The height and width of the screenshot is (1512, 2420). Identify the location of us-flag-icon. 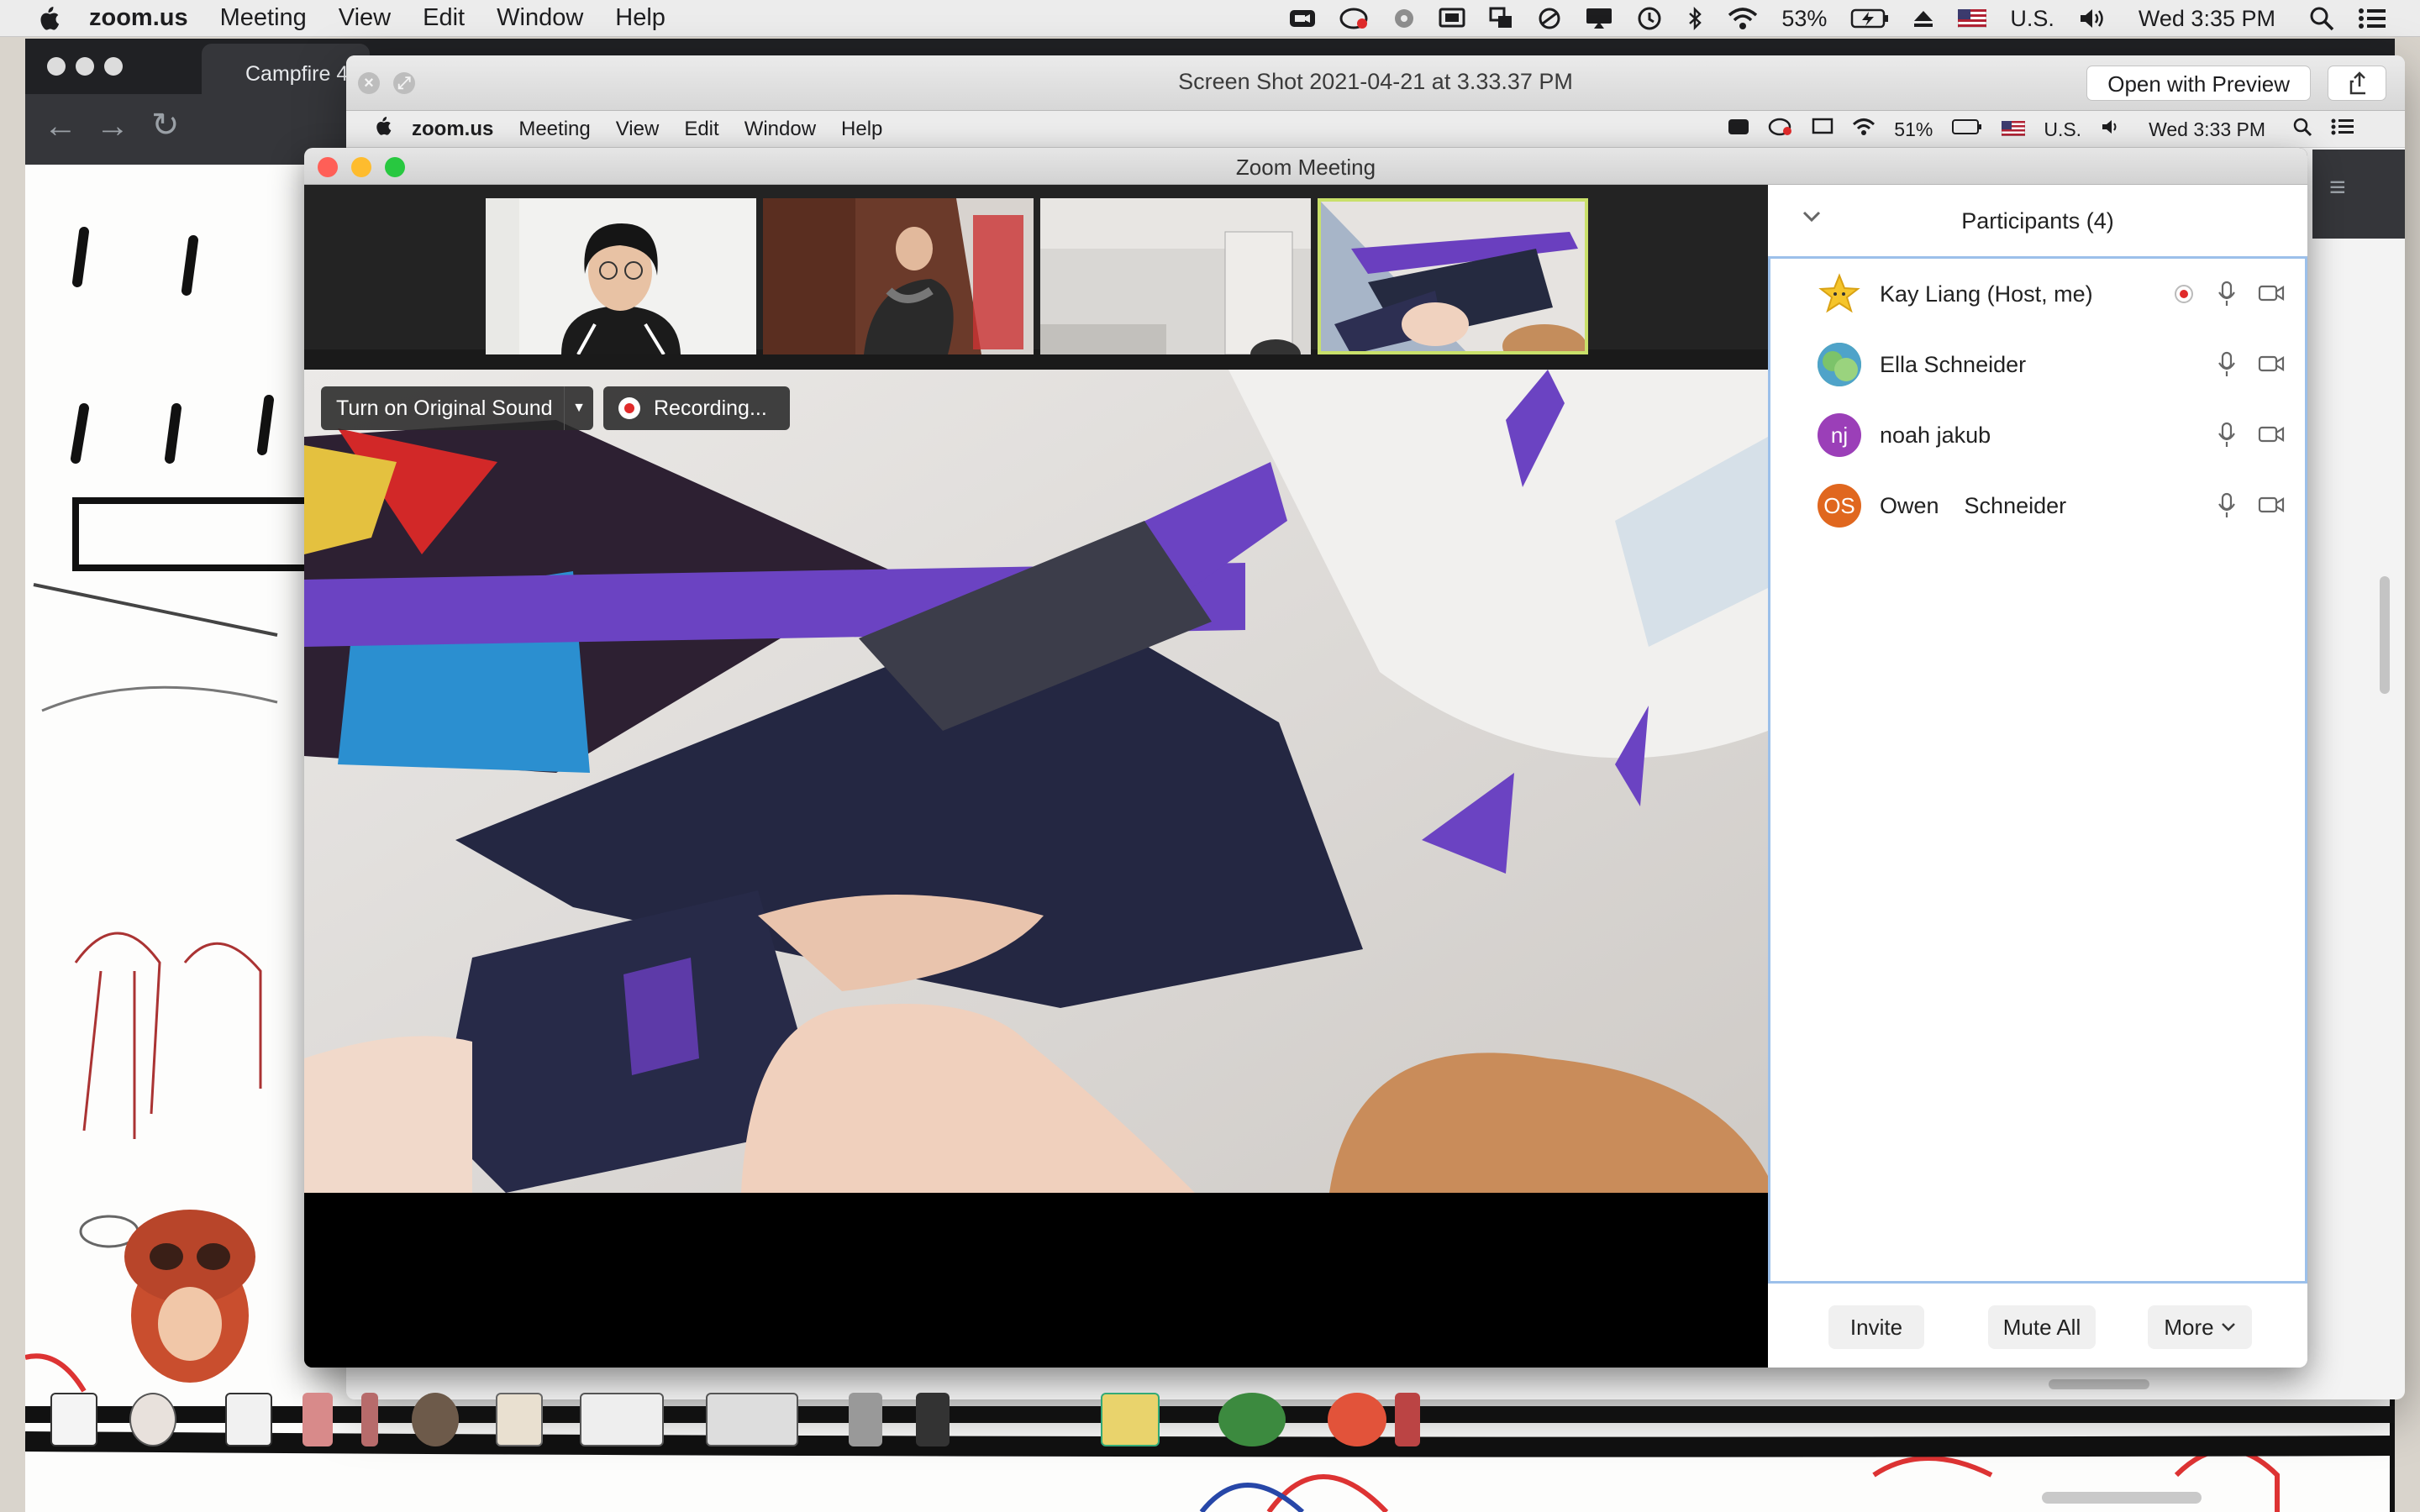
(1973, 18).